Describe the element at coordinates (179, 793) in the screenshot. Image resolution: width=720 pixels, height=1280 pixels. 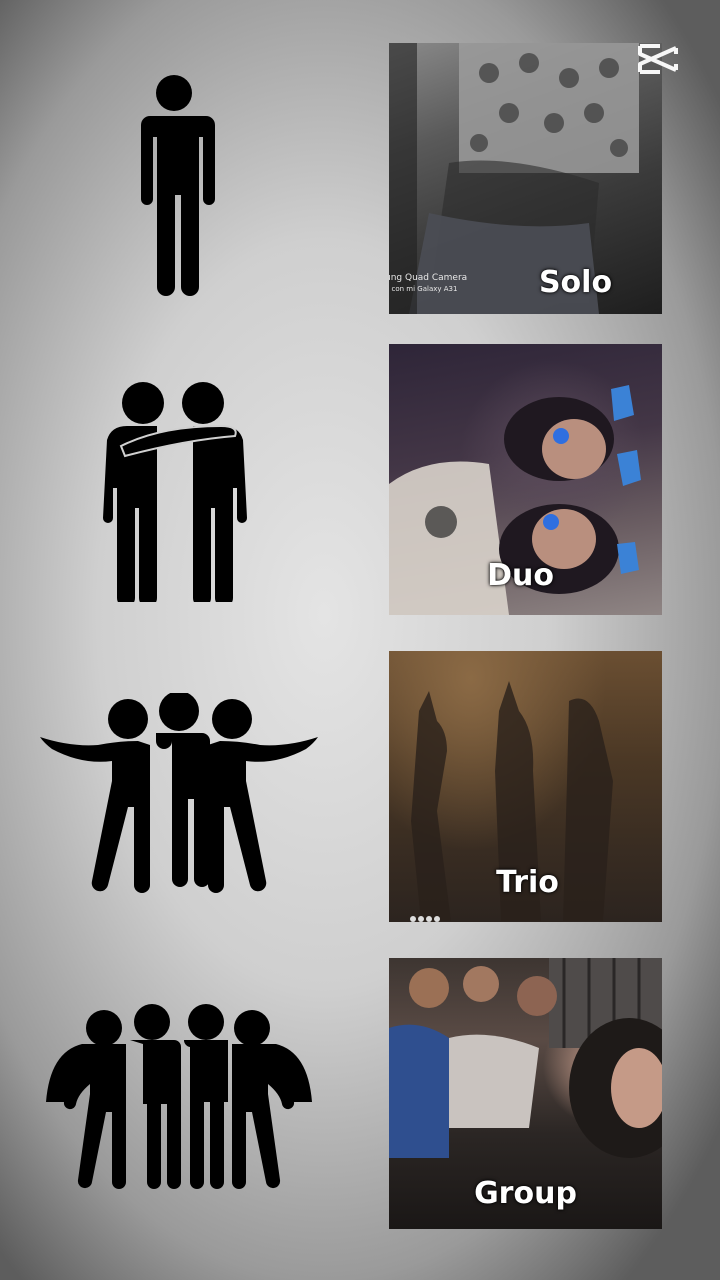
I see `trio-silhouette-icon` at that location.